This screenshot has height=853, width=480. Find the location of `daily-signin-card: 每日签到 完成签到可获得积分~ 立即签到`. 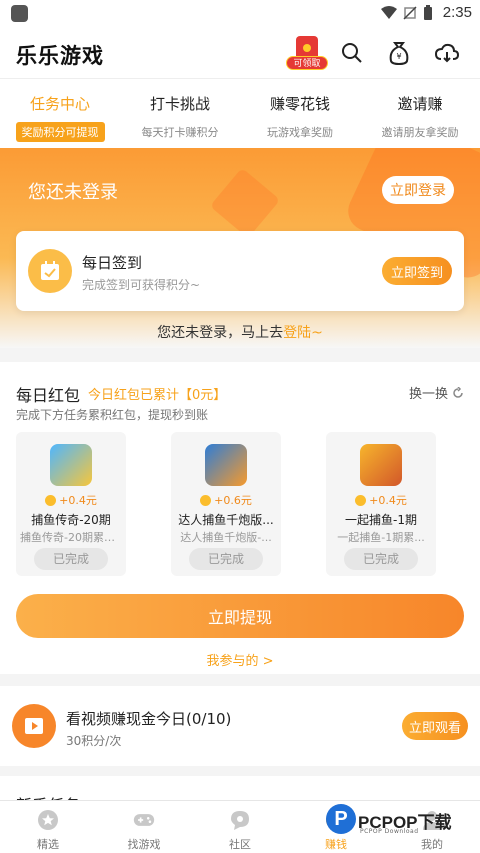

daily-signin-card: 每日签到 完成签到可获得积分~ 立即签到 is located at coordinates (240, 271).